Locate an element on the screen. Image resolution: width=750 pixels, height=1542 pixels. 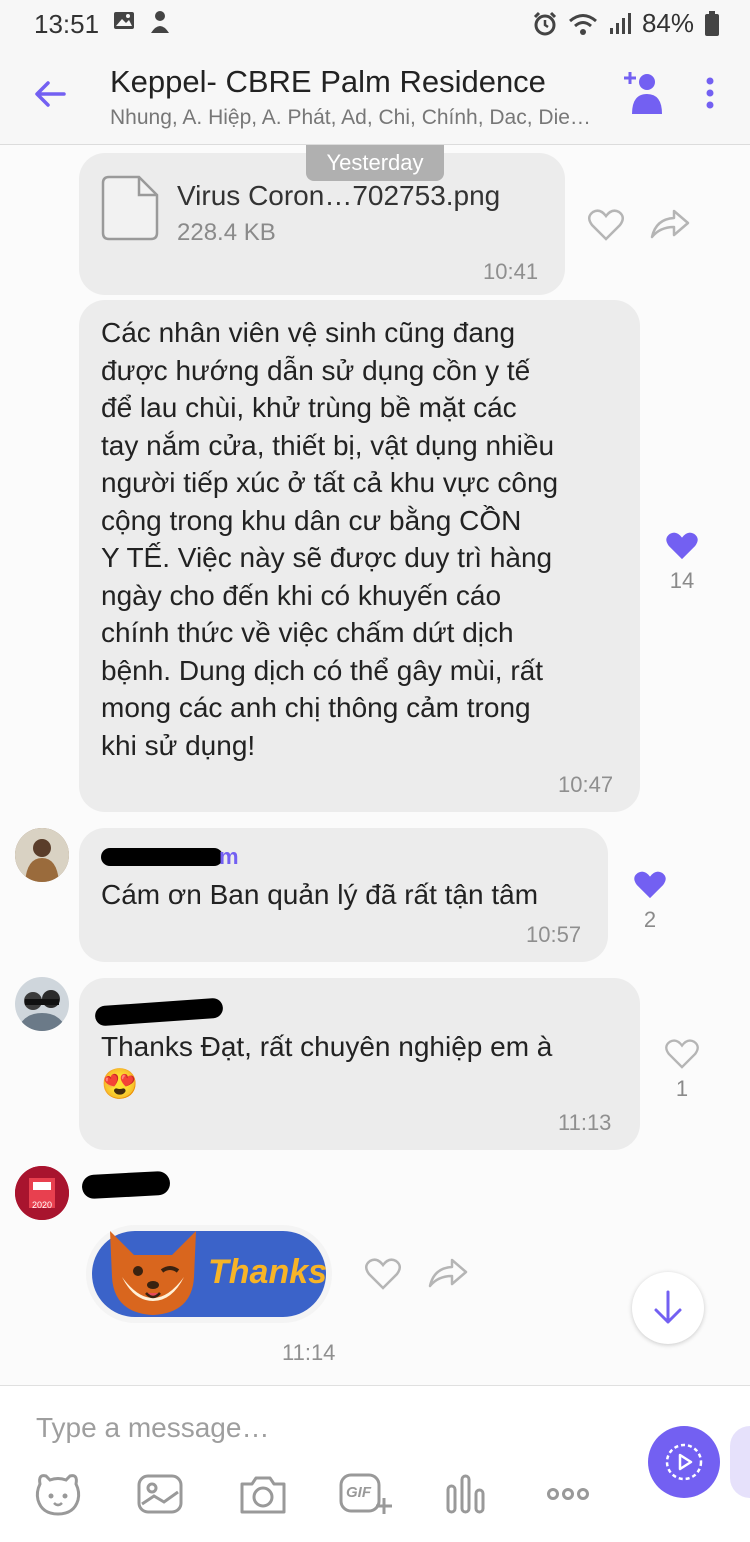
message-text: Cám ơn Ban quản lý đã rất tận tâm is located at coordinates (320, 894).